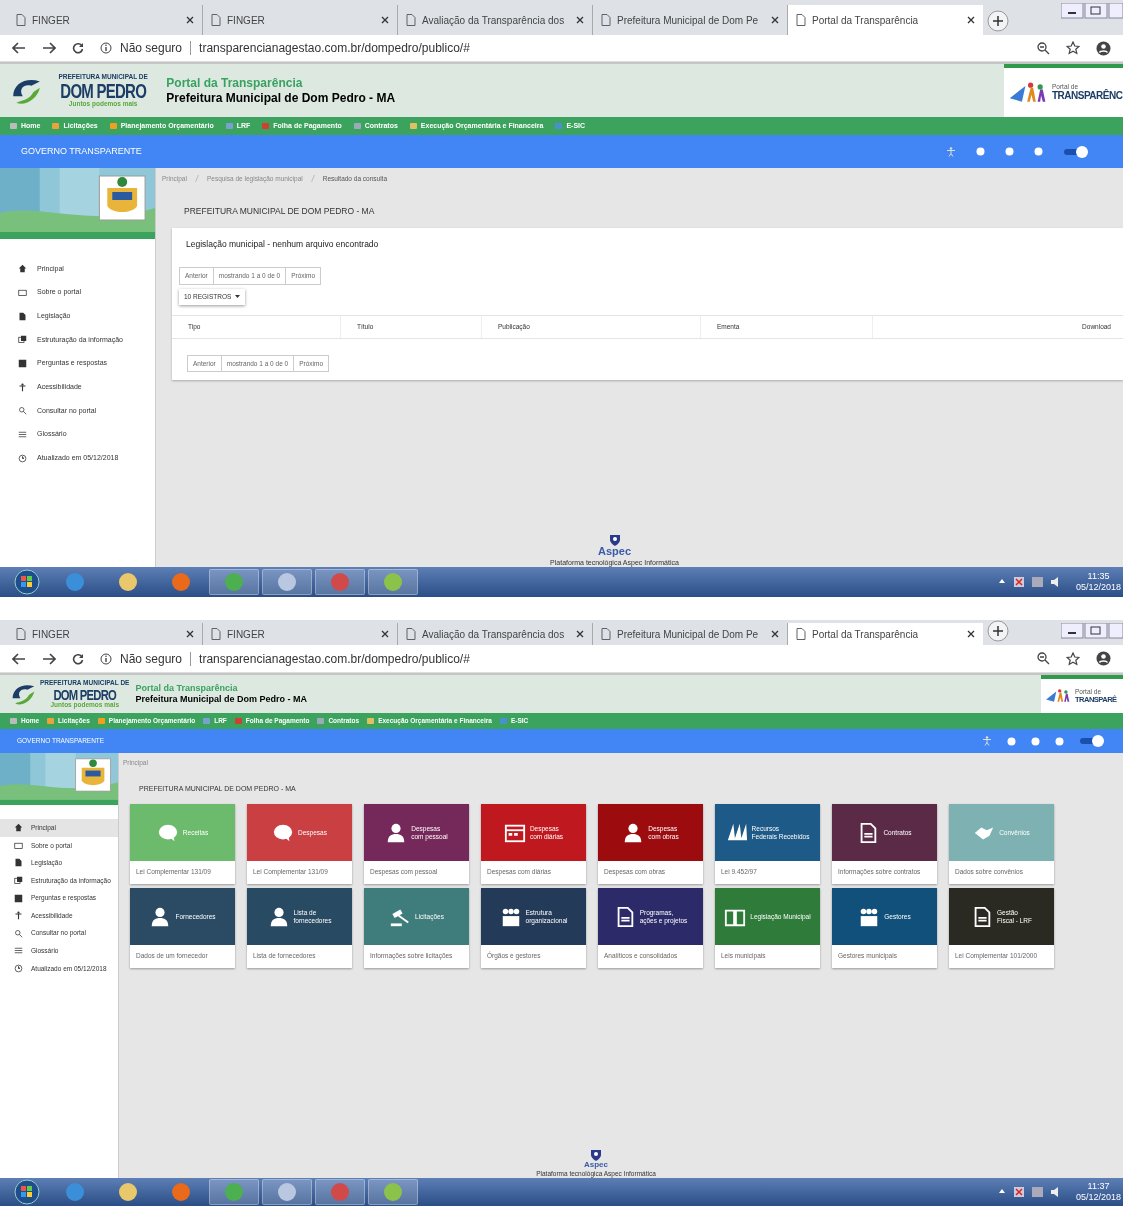 The height and width of the screenshot is (1206, 1123). I want to click on caret-icon, so click(238, 297).